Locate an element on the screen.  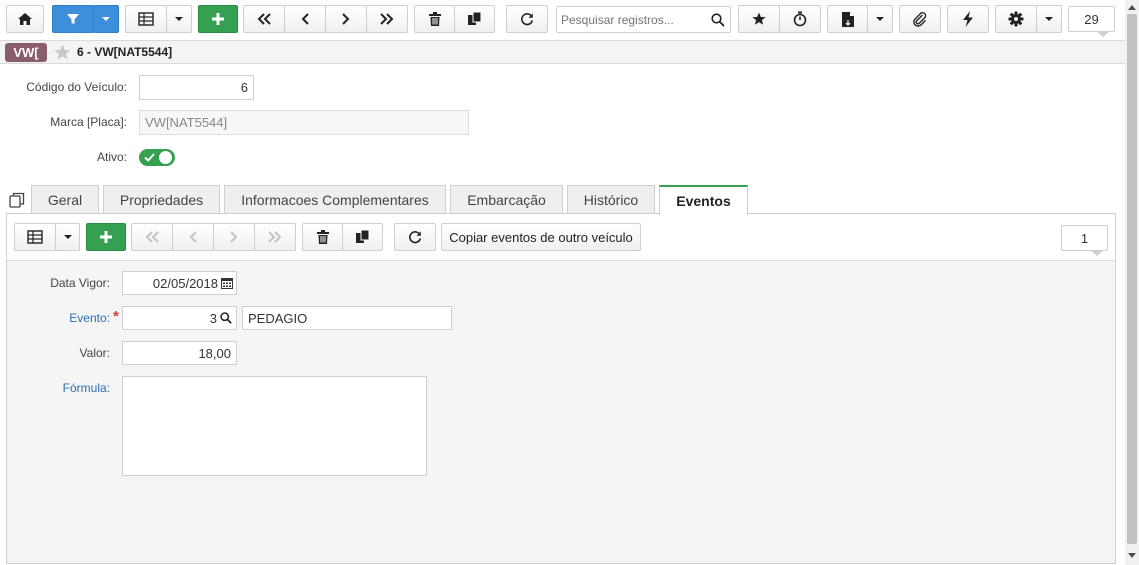
tab-propriedades: Propriedades is located at coordinates (161, 199).